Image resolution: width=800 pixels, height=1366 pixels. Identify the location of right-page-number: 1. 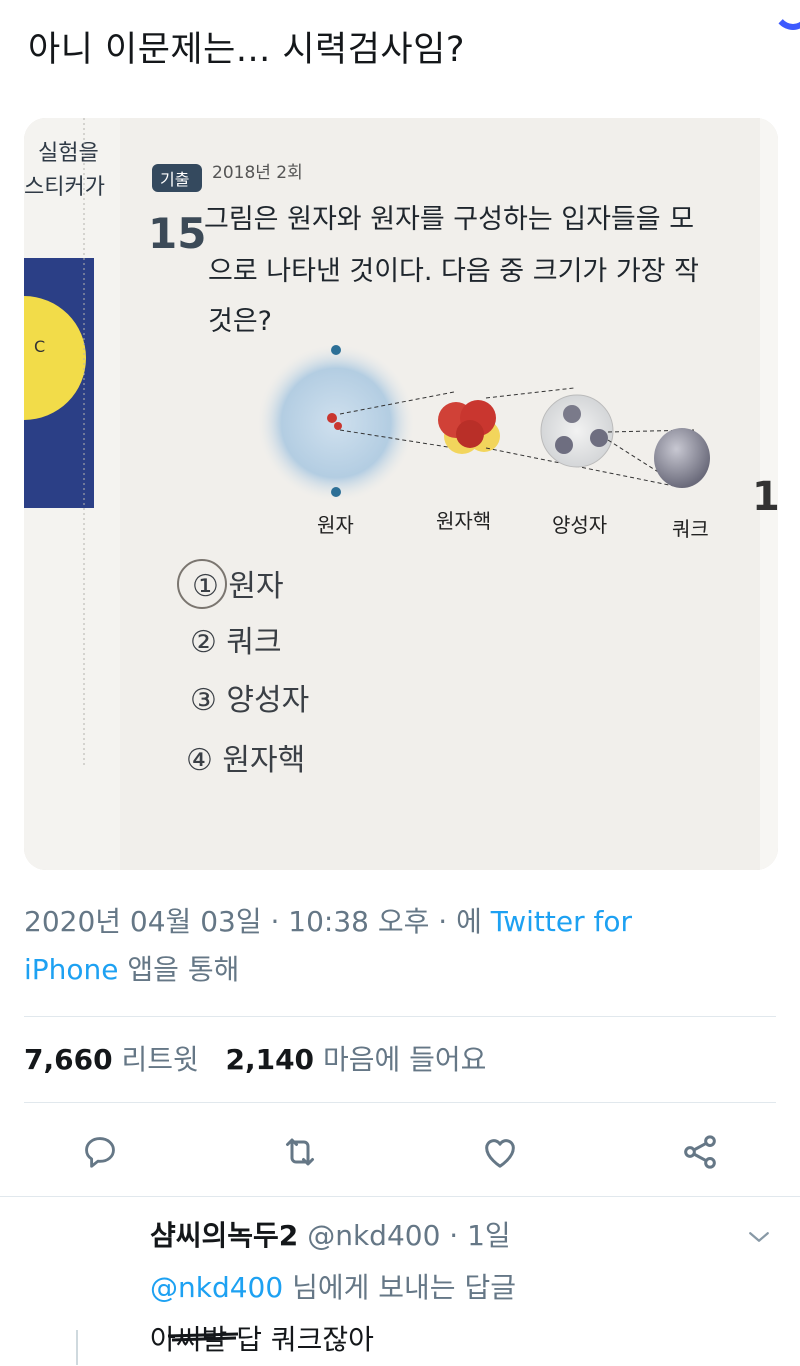
(765, 497).